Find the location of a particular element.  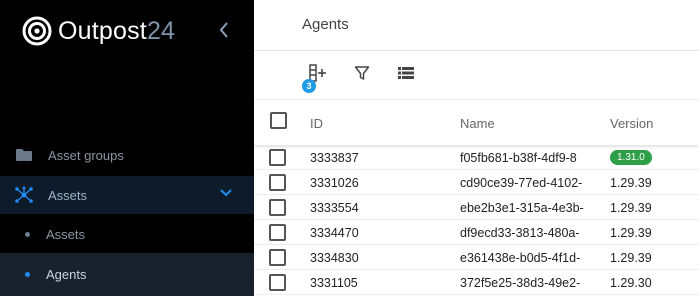

agent-name: df9ecd33-3813-480a- is located at coordinates (520, 233).